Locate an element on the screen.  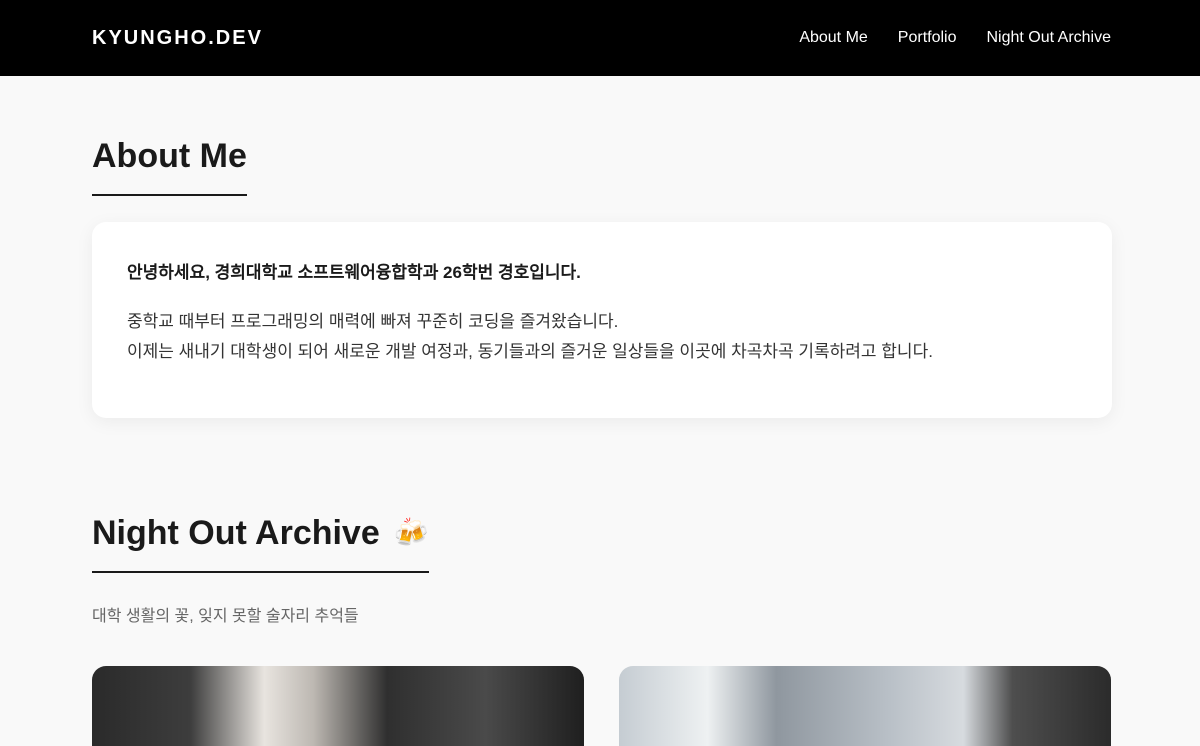
nav-link-about-me: About Me is located at coordinates (833, 38).